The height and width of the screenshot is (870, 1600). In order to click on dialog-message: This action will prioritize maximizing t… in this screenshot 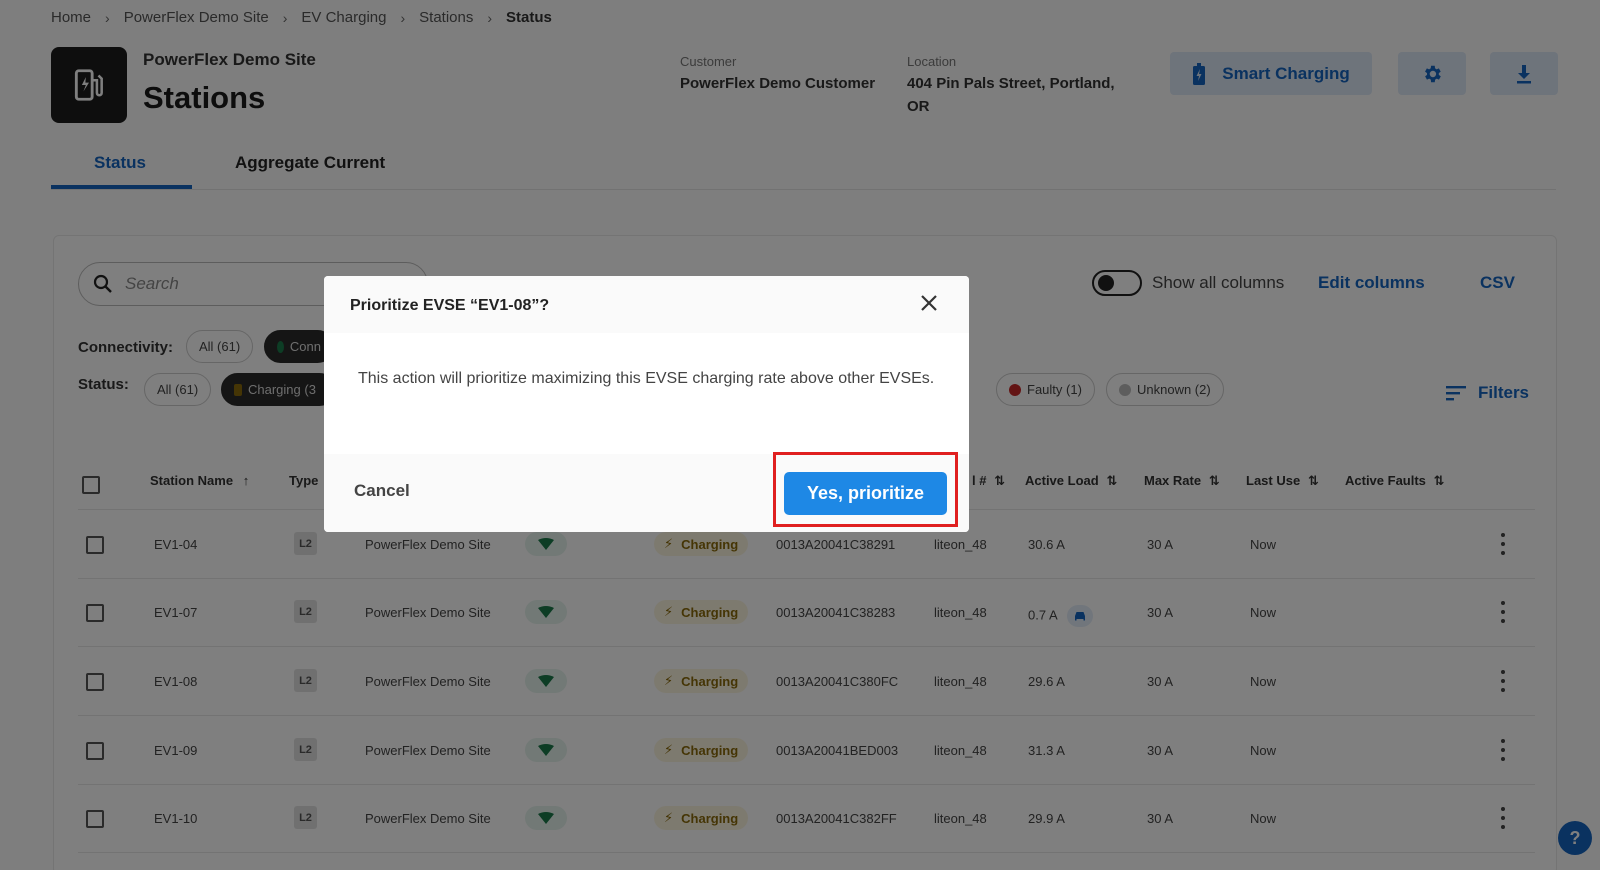, I will do `click(646, 378)`.